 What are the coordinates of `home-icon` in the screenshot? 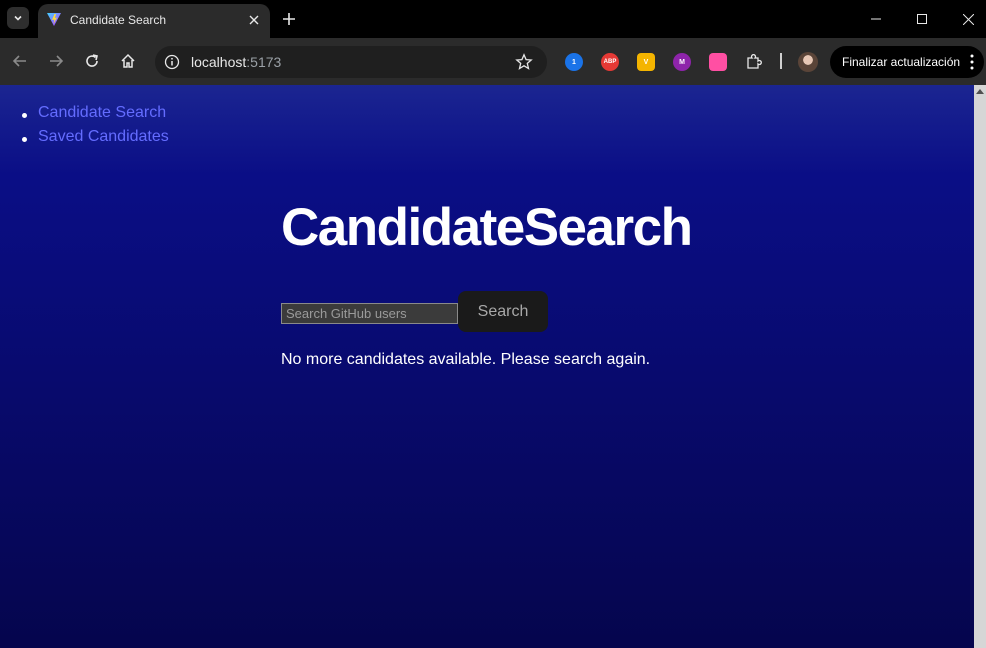 It's located at (128, 61).